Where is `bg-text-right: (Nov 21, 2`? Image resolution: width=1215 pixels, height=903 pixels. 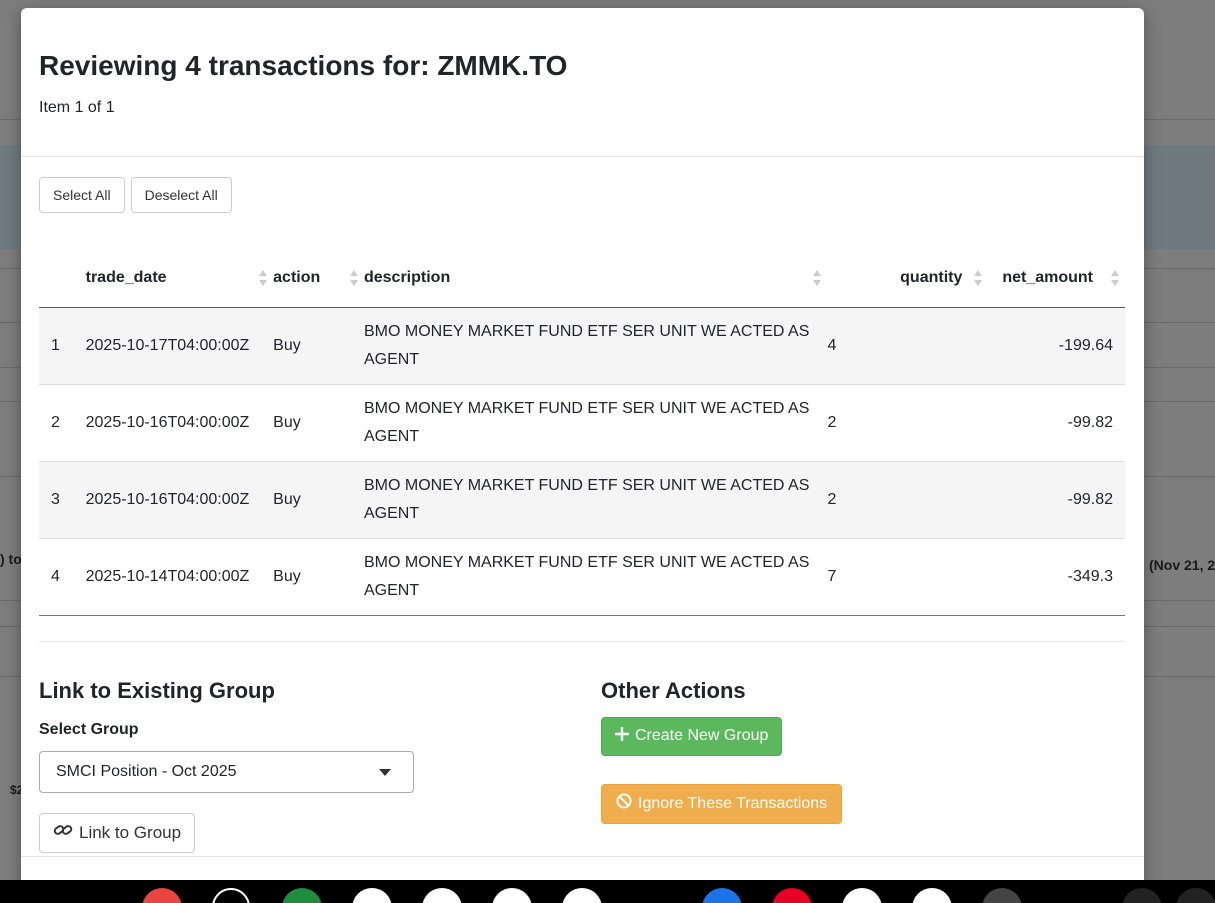 bg-text-right: (Nov 21, 2 is located at coordinates (1182, 565).